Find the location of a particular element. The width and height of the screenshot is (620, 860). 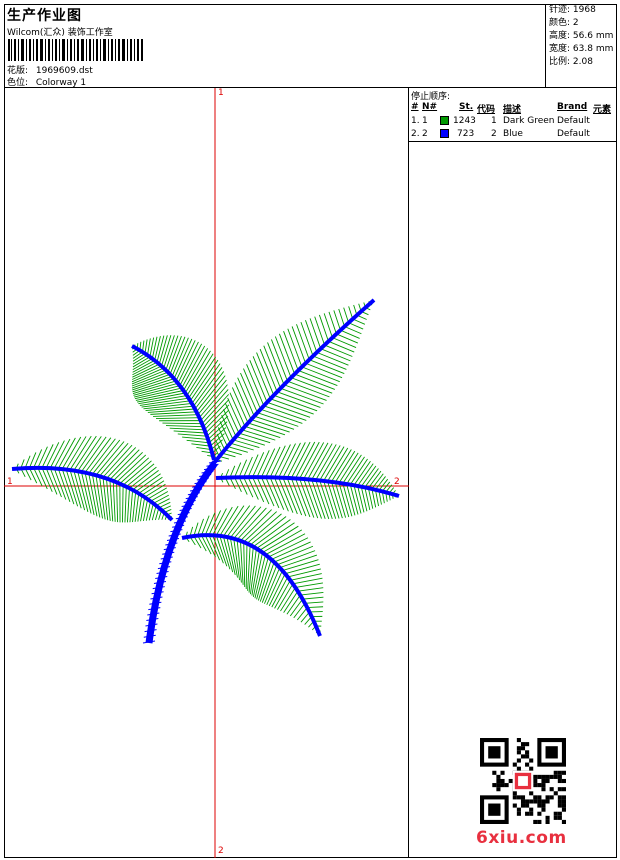

col-element: 元素 is located at coordinates (602, 110).